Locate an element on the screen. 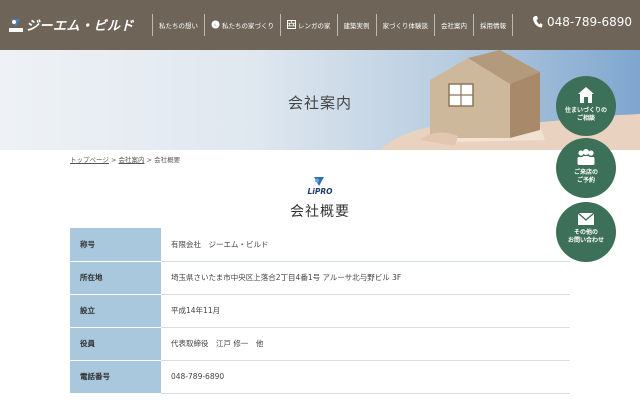 Image resolution: width=640 pixels, height=400 pixels. phone-icon is located at coordinates (538, 22).